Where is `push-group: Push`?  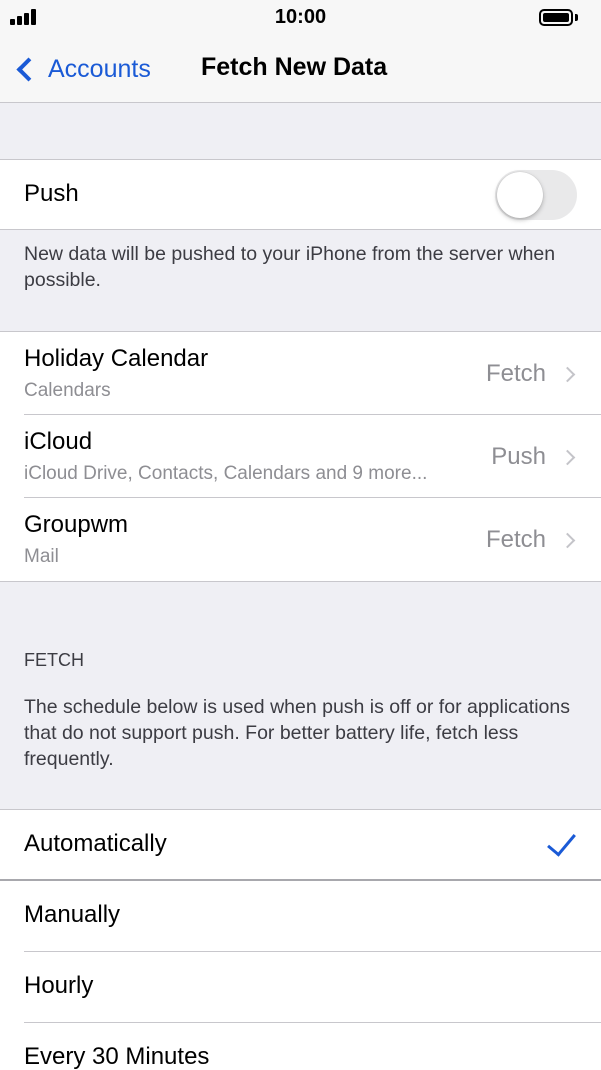
push-group: Push is located at coordinates (300, 194).